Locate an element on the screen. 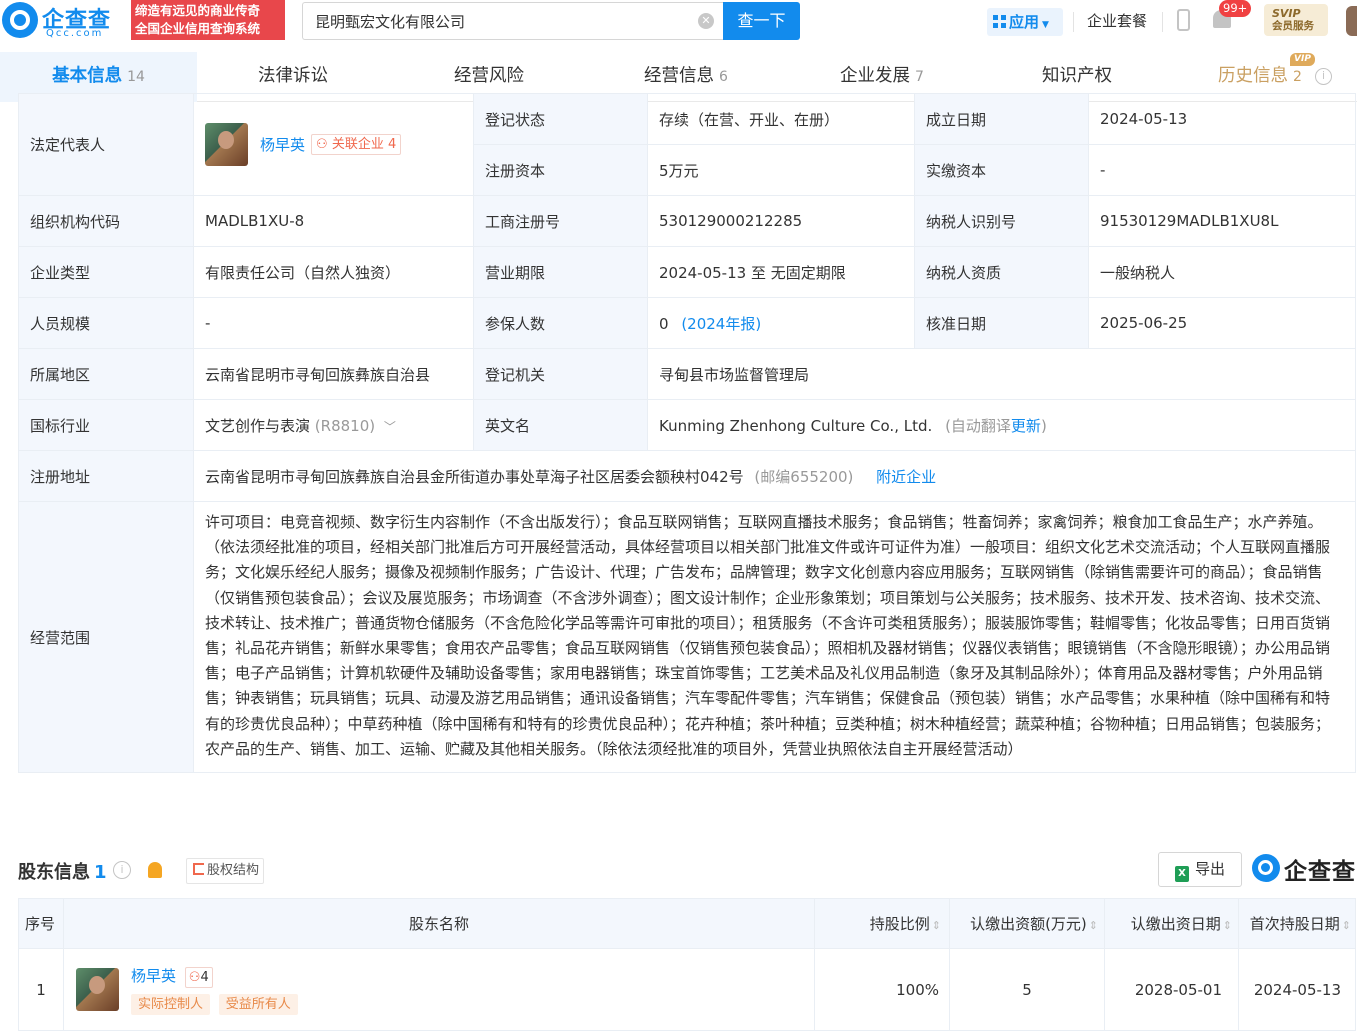 The width and height of the screenshot is (1357, 1031). tab-label: 经营风险 is located at coordinates (489, 76).